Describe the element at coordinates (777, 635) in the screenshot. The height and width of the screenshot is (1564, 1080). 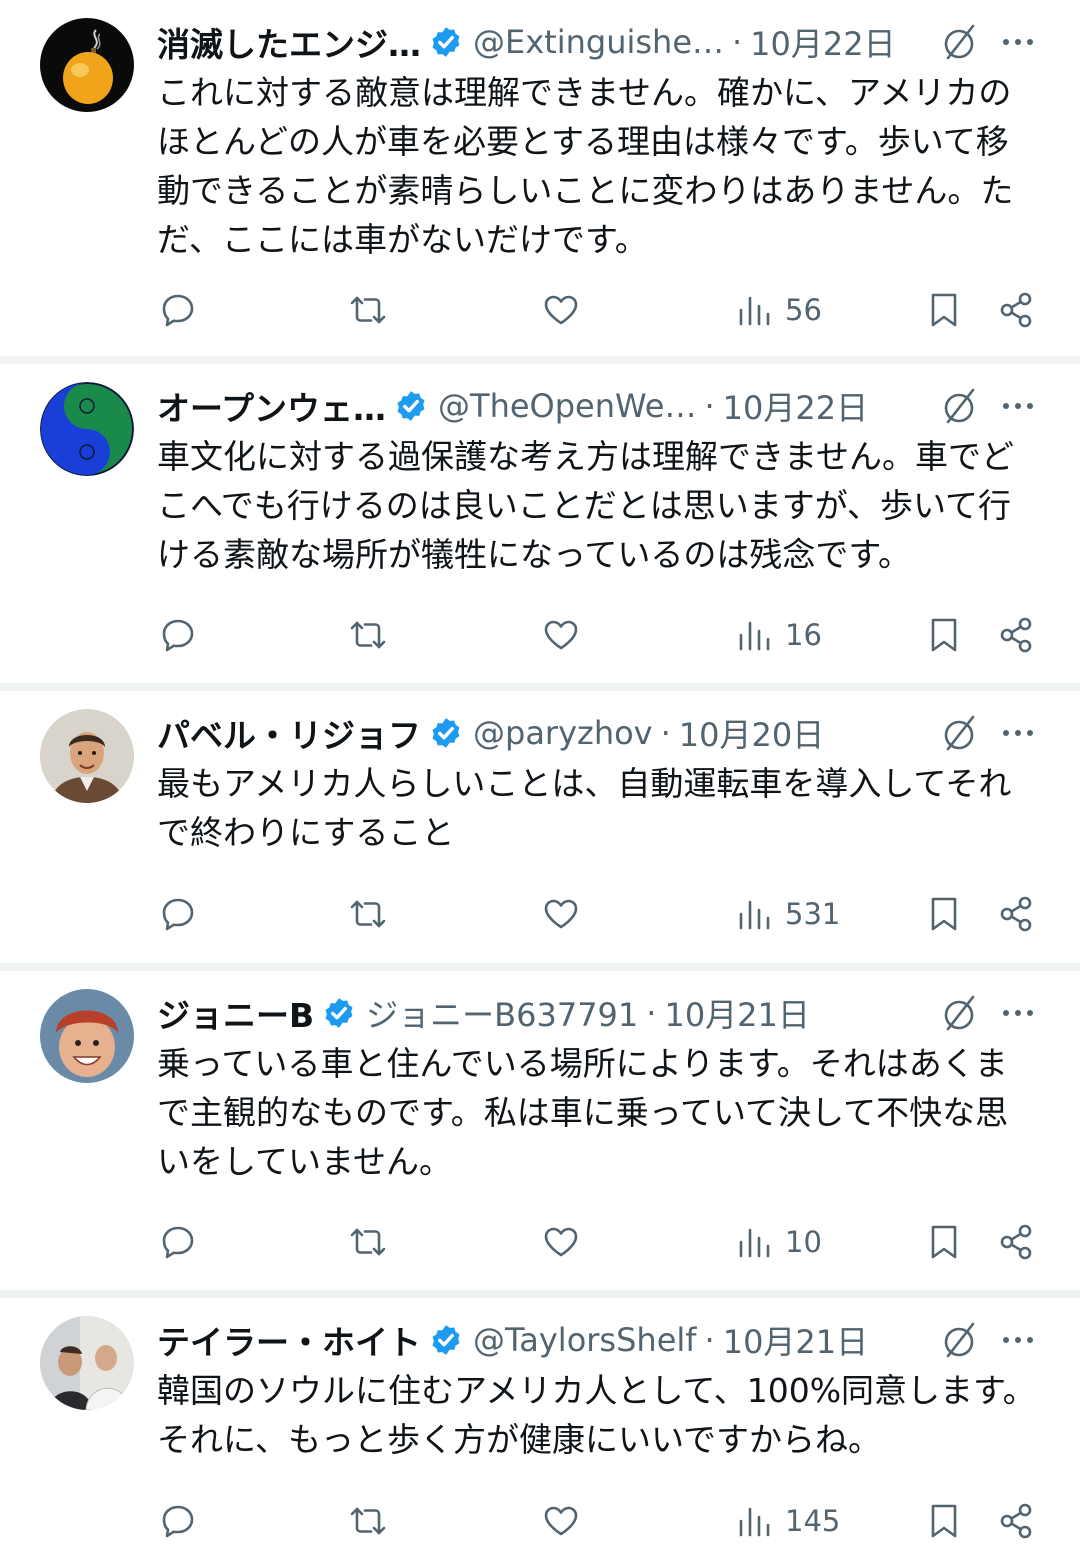
I see `views-button: 16` at that location.